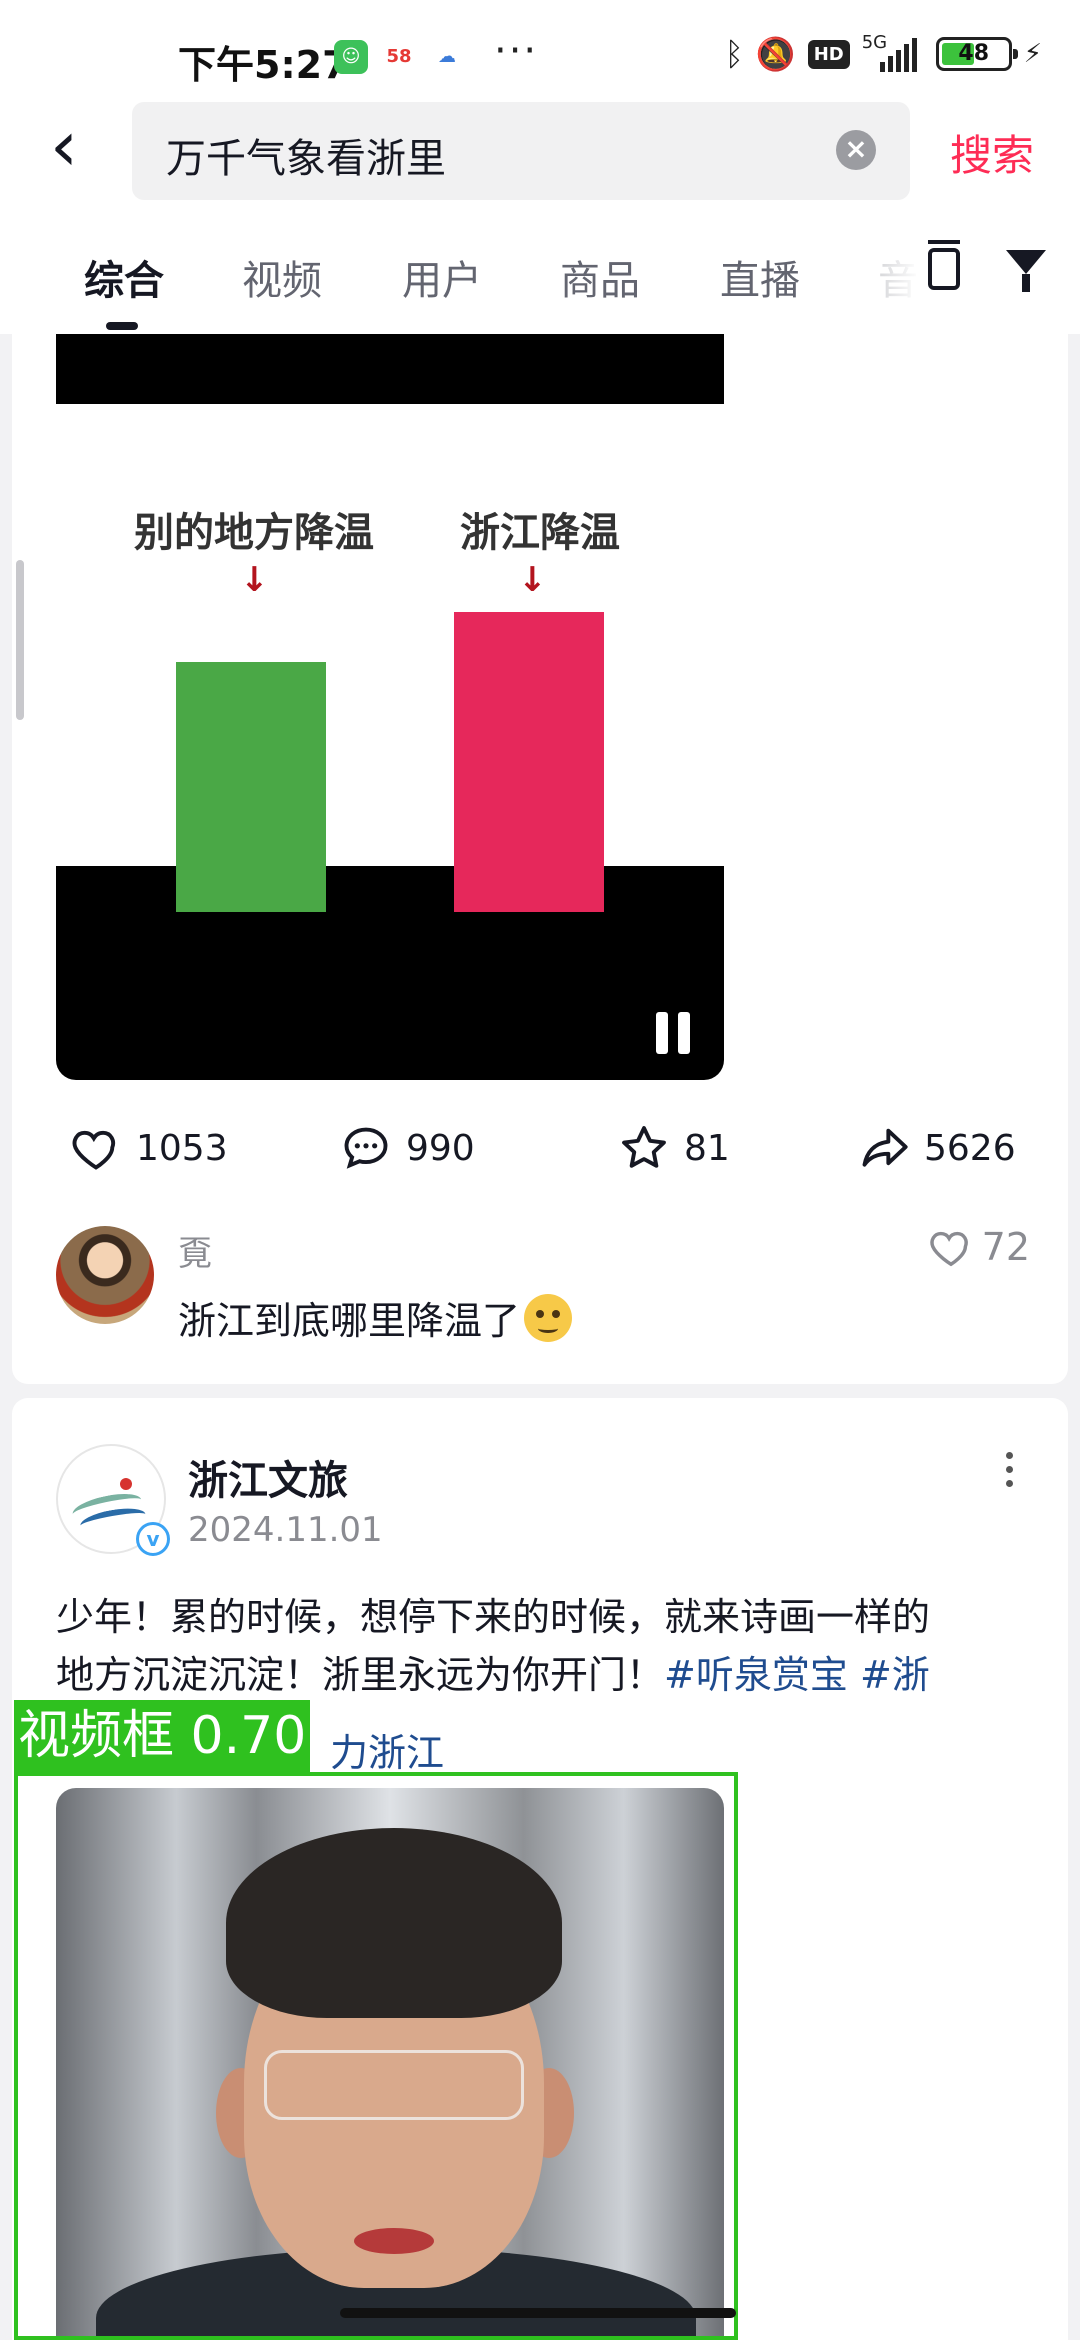  Describe the element at coordinates (540, 272) in the screenshot. I see `result-tabs: 综合 视频 用户 商品 直播 音` at that location.